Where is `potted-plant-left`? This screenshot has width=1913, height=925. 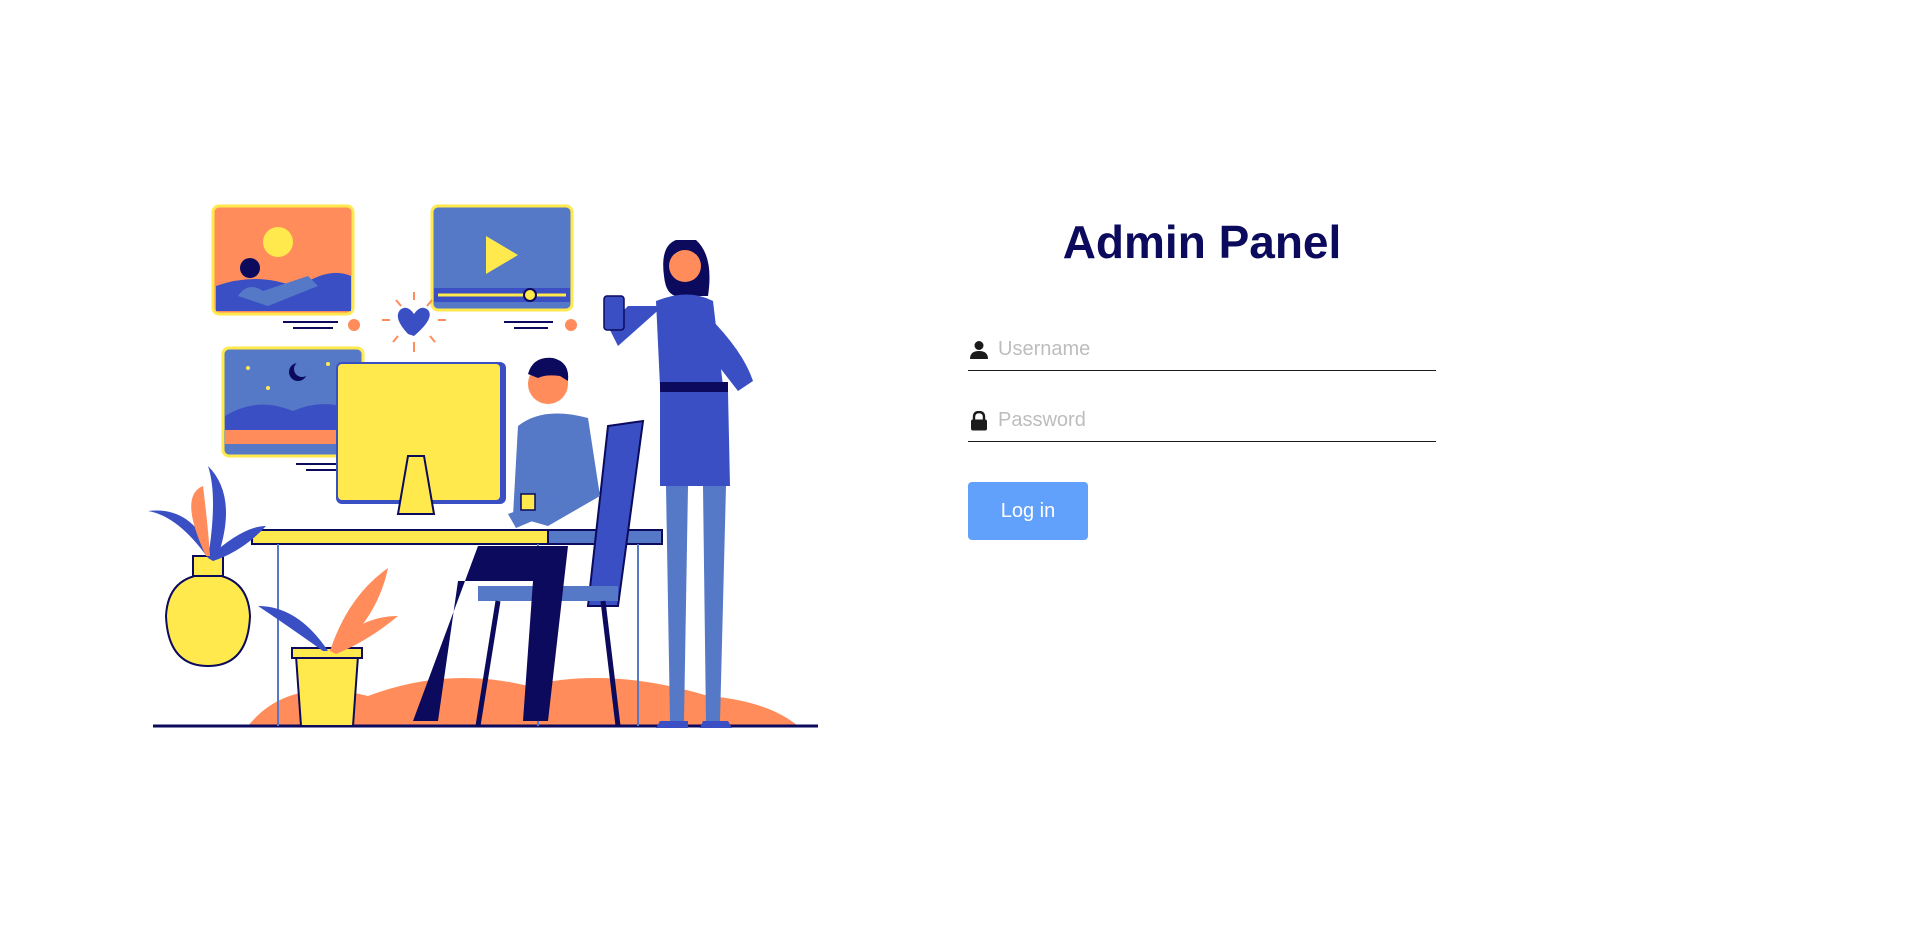
potted-plant-left is located at coordinates (207, 567).